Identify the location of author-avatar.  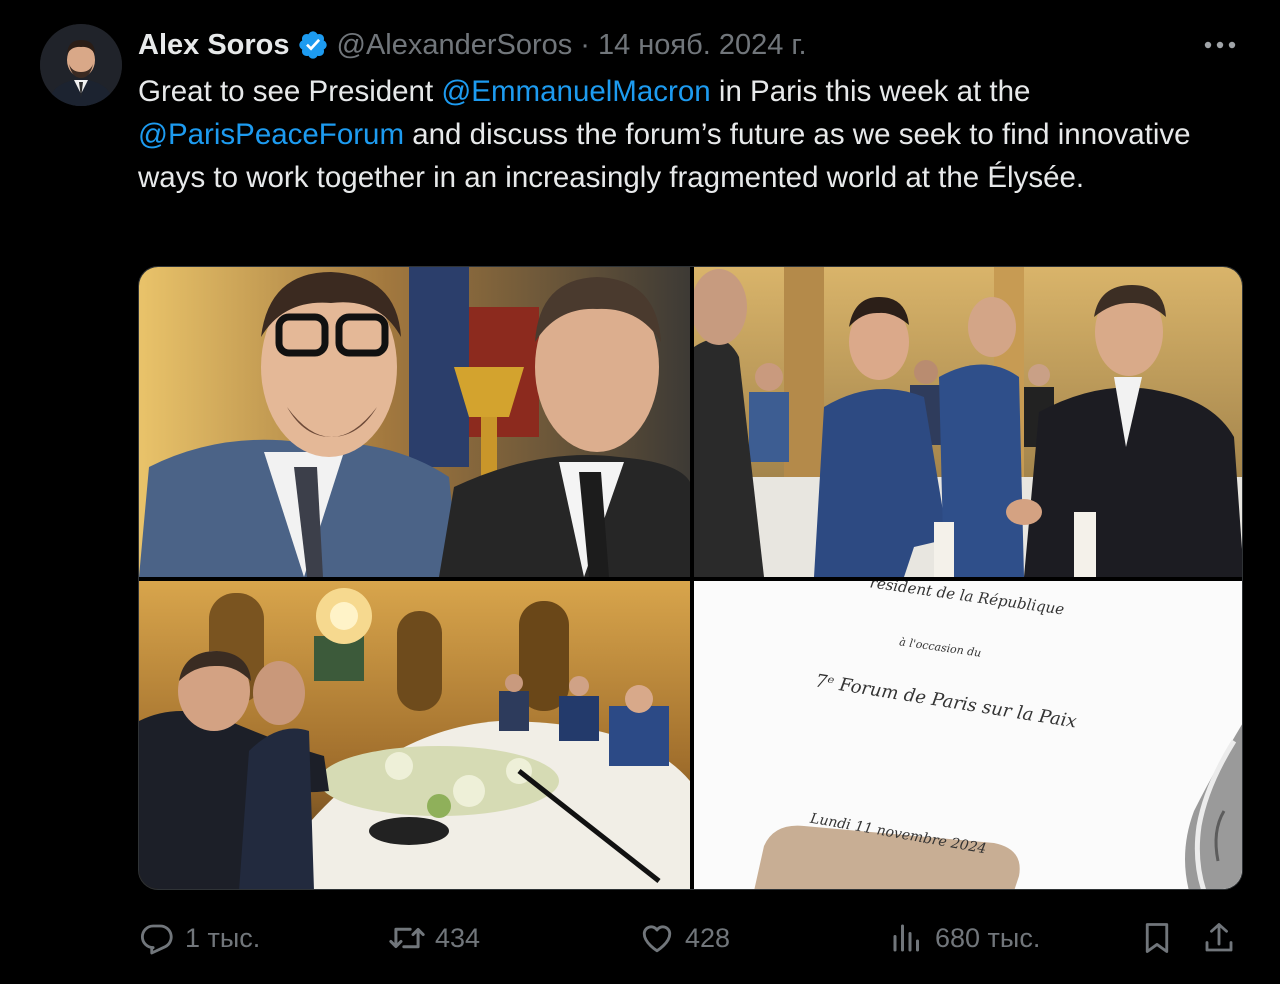
(81, 65).